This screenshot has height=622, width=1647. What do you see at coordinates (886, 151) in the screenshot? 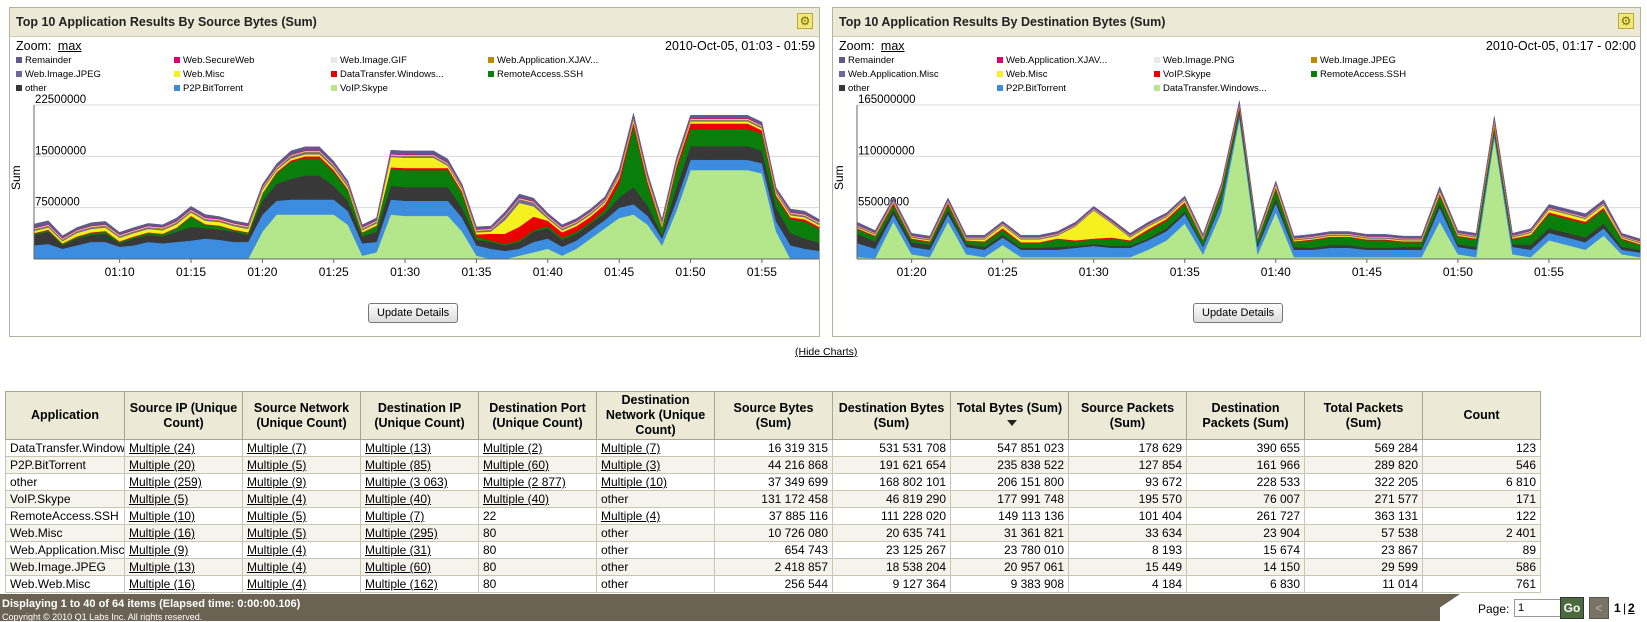
I see `y-tick-label: 110000000` at bounding box center [886, 151].